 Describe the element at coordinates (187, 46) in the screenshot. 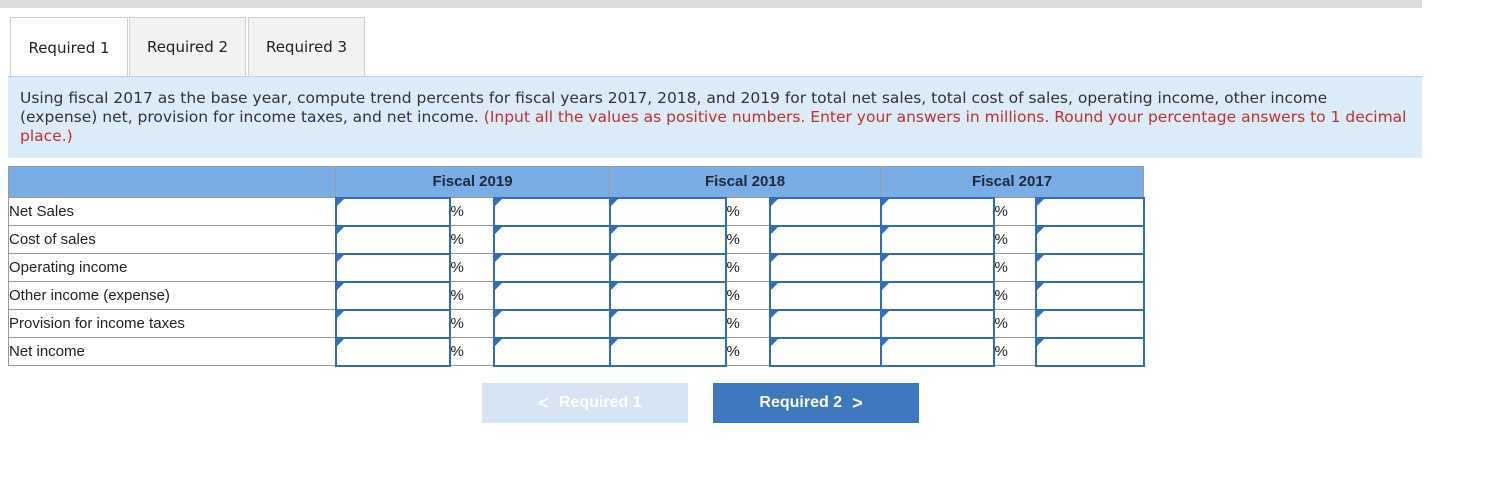

I see `tab-required-2: Required 2` at that location.